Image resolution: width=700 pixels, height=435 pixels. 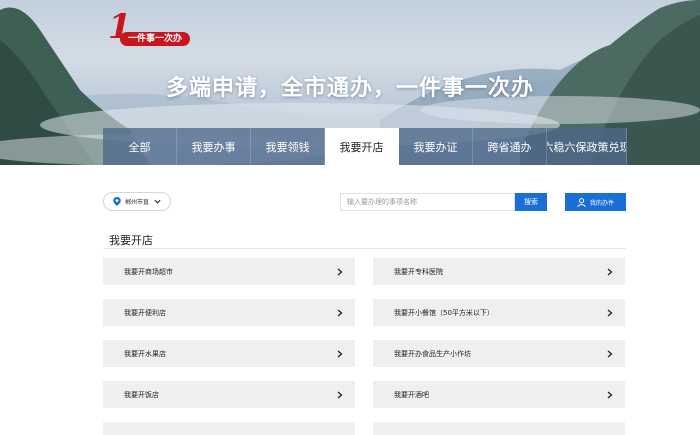 I want to click on tab-do-business: 我要办事, so click(x=214, y=146).